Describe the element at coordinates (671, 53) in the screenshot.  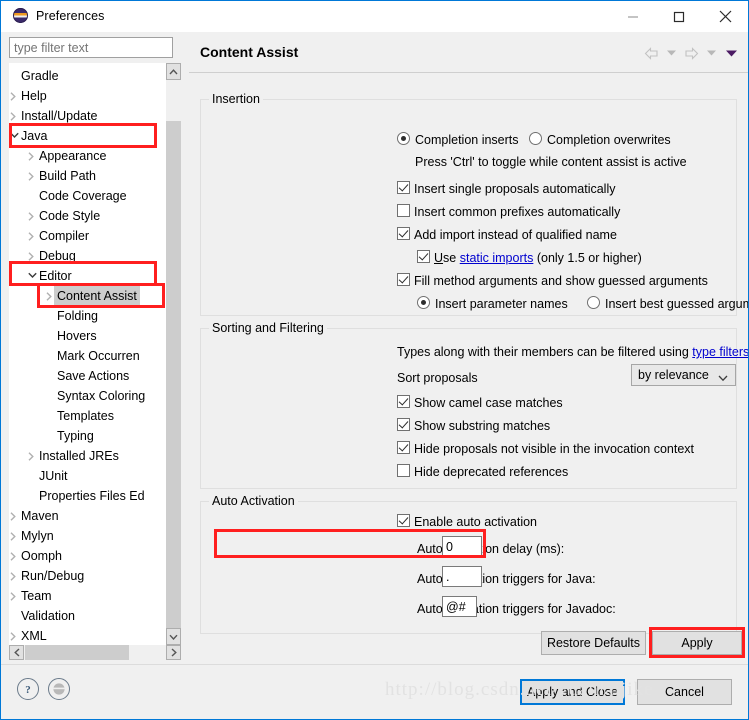
I see `back-dropdown-icon` at that location.